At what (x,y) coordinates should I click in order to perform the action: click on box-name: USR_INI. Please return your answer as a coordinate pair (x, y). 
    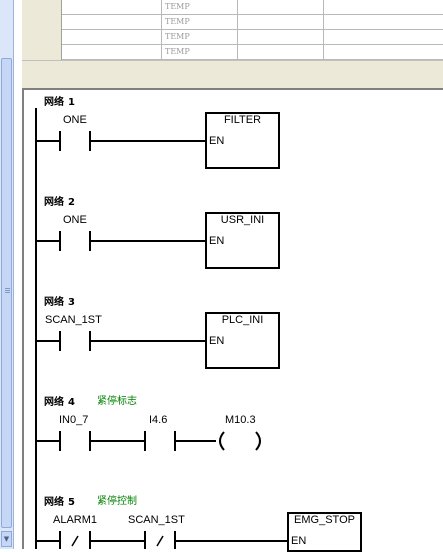
    Looking at the image, I should click on (242, 220).